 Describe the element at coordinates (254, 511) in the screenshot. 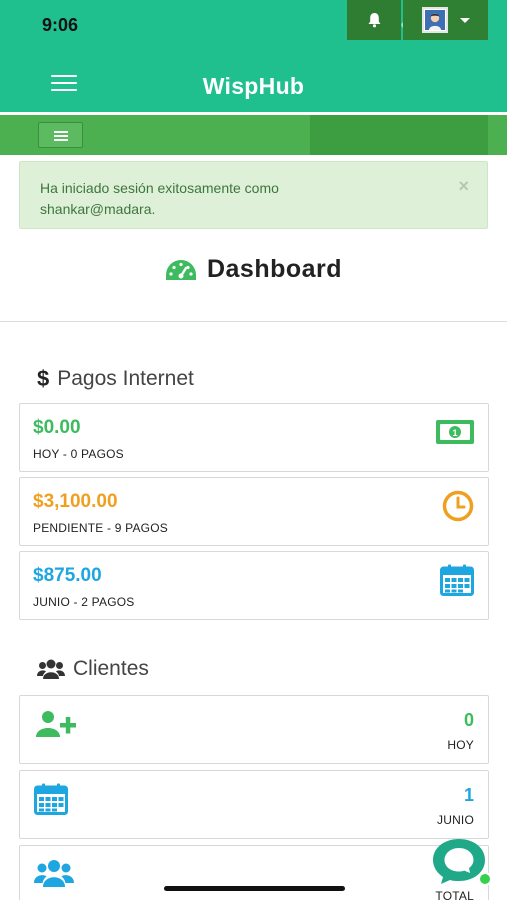

I see `pagos-card-pendiente: $3,100.00 PENDIENTE - 9 PAGOS` at that location.